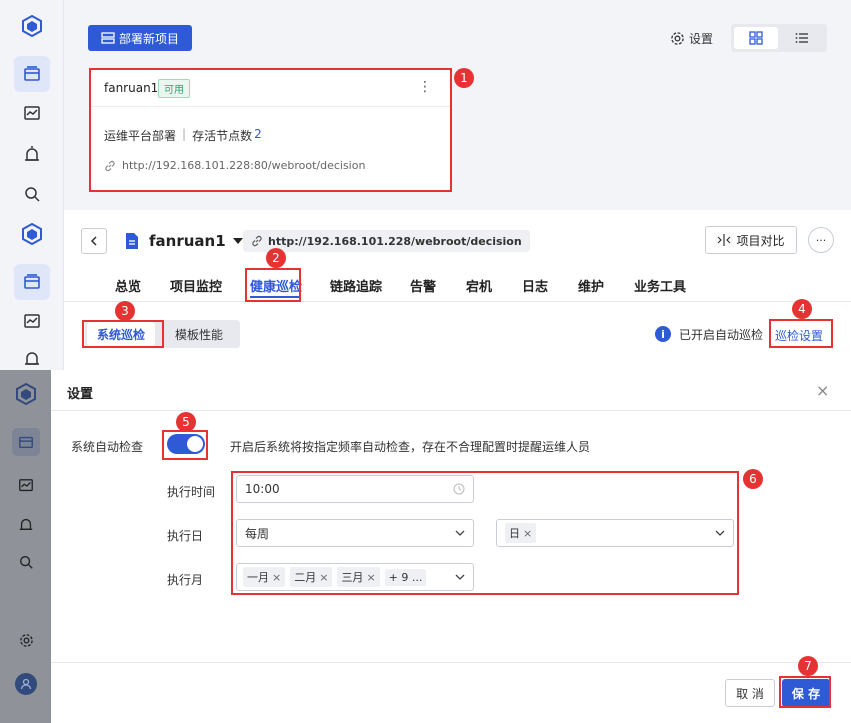  I want to click on close-icon: ×, so click(822, 390).